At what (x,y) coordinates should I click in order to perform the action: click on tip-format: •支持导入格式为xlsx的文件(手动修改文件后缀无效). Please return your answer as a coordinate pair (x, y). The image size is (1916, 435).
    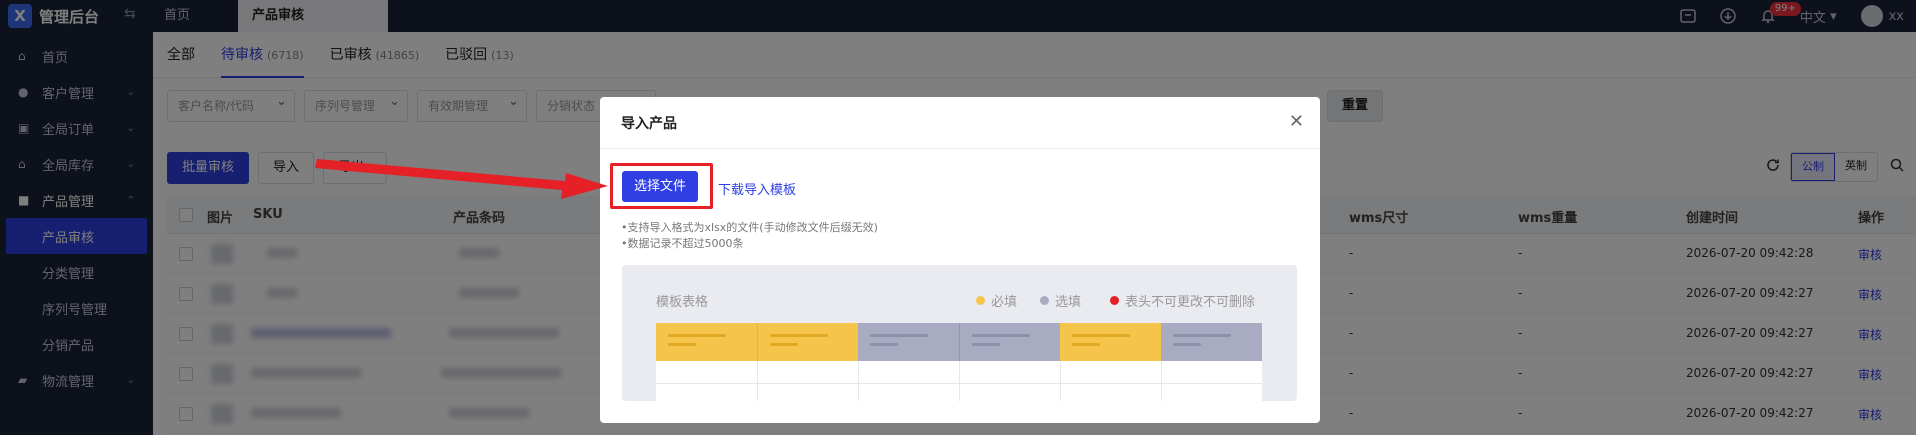
    Looking at the image, I should click on (749, 227).